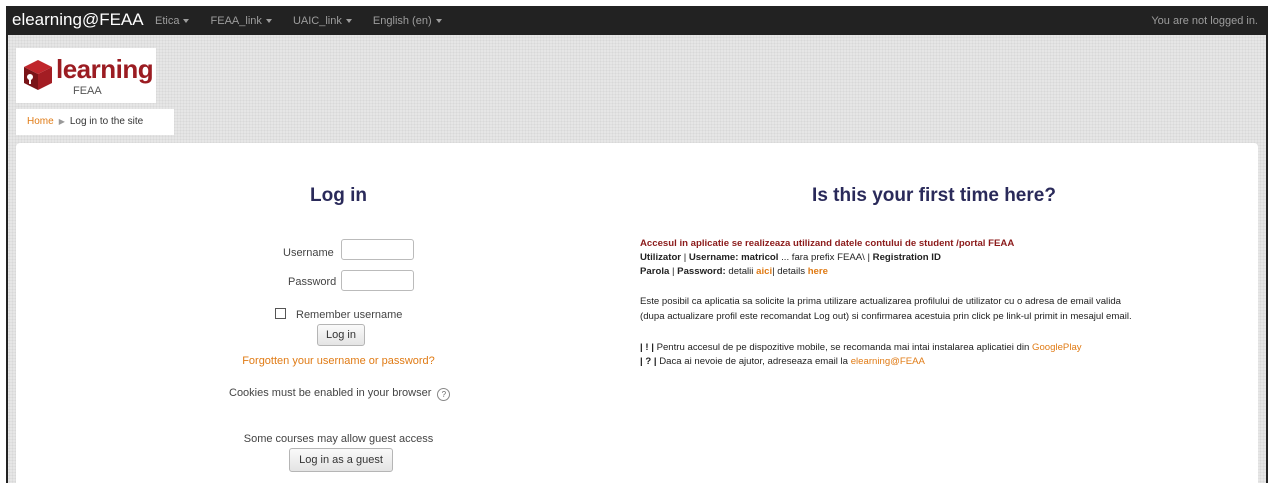 Image resolution: width=1273 pixels, height=483 pixels. I want to click on menu-feaa-link: FEAA_link, so click(241, 21).